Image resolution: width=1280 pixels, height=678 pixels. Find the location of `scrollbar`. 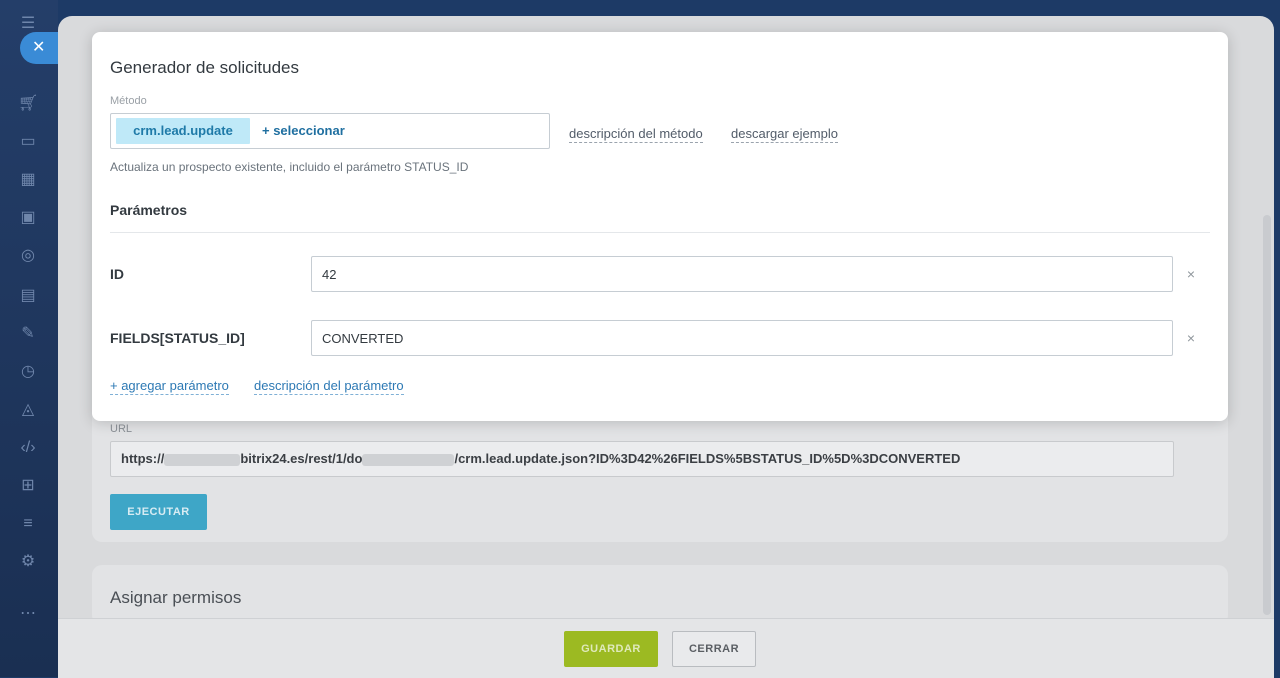

scrollbar is located at coordinates (1267, 415).